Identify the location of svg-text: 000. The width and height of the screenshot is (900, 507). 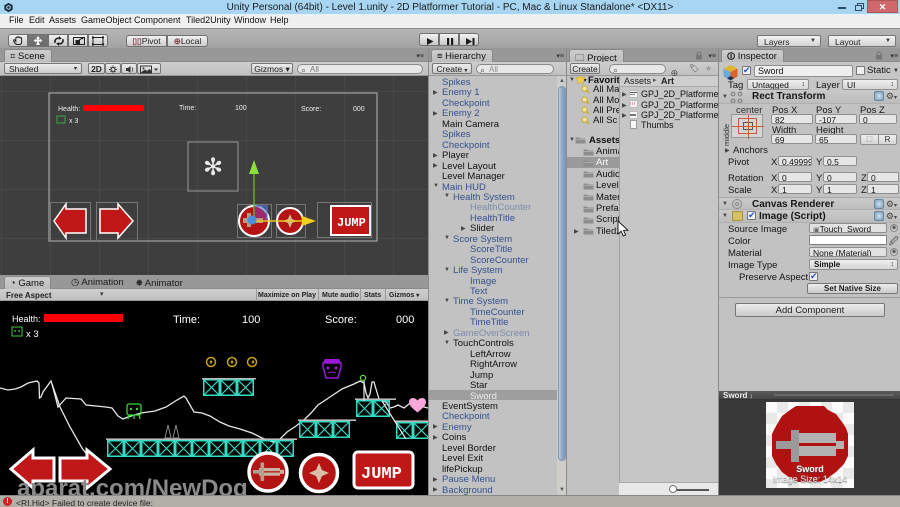
(359, 109).